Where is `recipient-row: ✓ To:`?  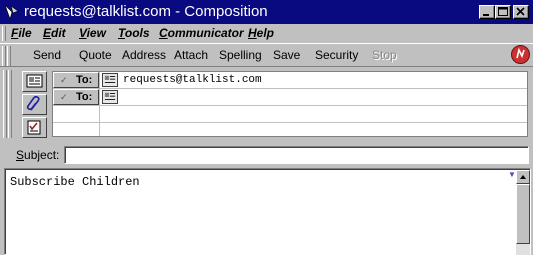
recipient-row: ✓ To: is located at coordinates (290, 97).